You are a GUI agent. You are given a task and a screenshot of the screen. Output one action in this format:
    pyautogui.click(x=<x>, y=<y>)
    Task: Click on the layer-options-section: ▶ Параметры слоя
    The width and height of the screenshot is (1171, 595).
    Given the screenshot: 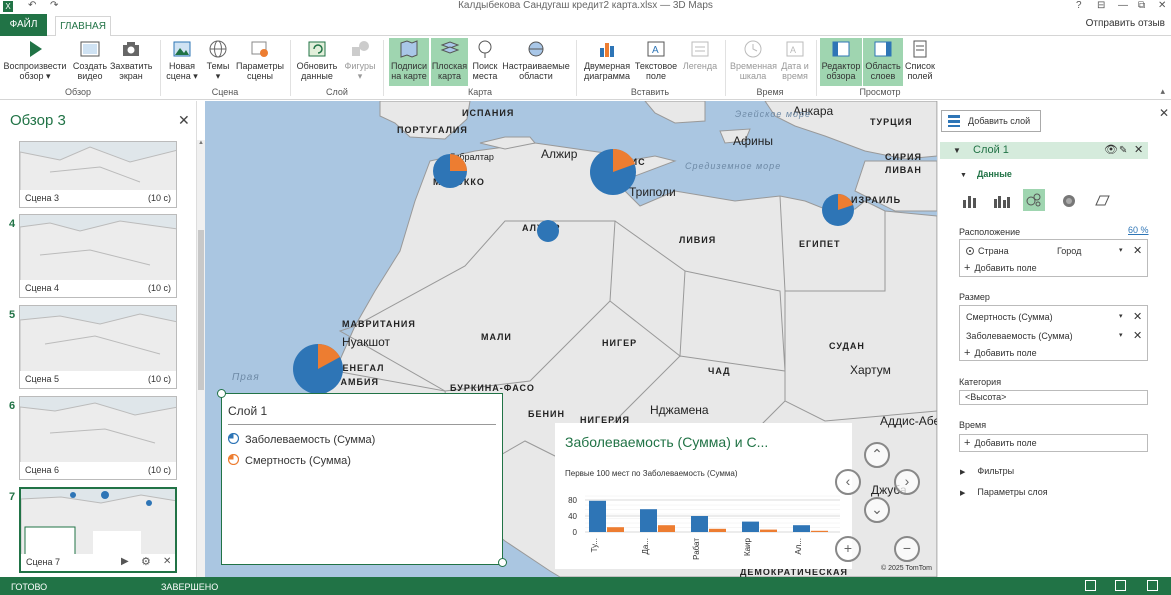 What is the action you would take?
    pyautogui.click(x=1004, y=492)
    